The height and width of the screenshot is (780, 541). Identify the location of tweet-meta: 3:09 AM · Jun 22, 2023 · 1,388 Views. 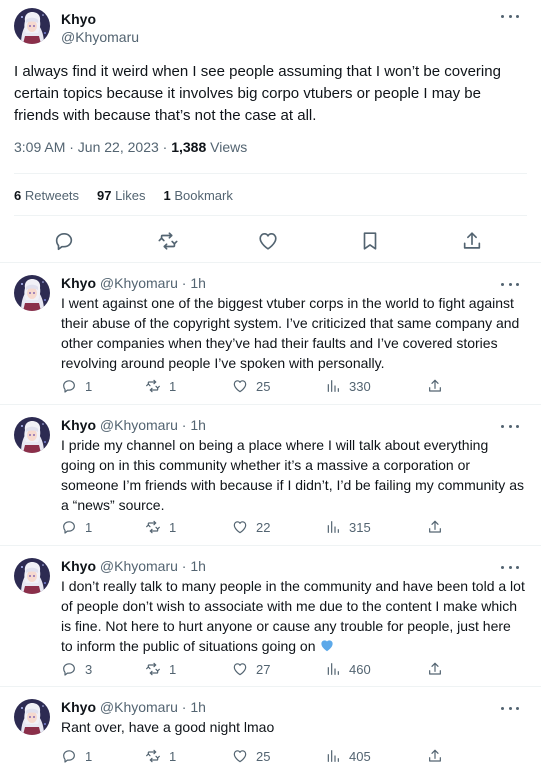
(130, 147).